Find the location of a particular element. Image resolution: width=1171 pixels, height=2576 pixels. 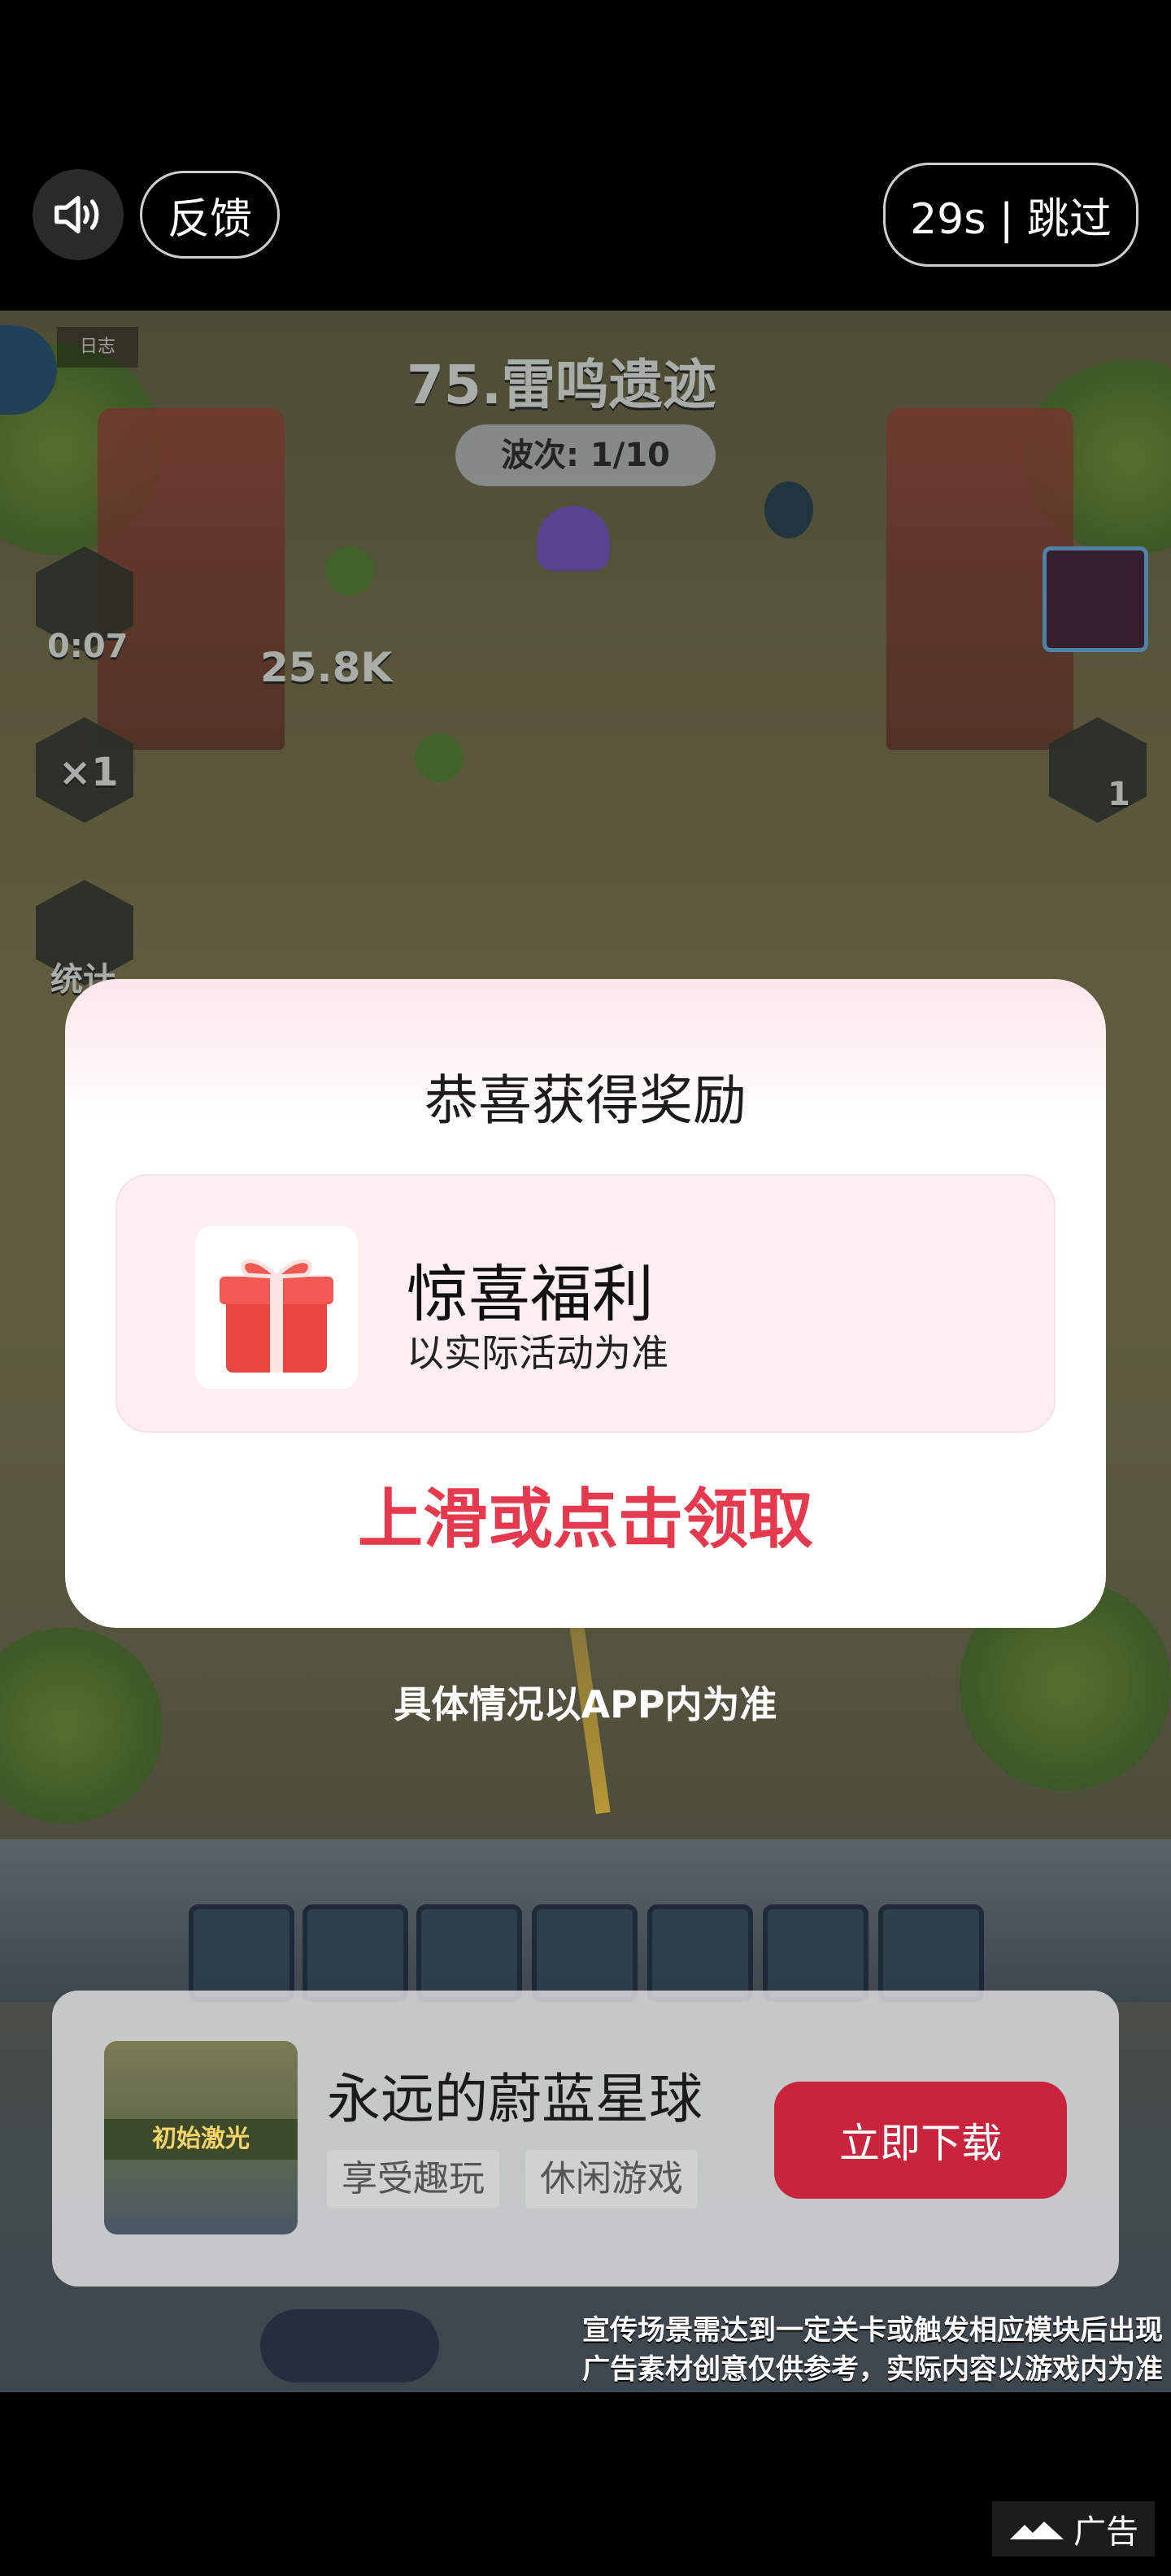

game-tag: 休闲游戏 is located at coordinates (611, 2179).